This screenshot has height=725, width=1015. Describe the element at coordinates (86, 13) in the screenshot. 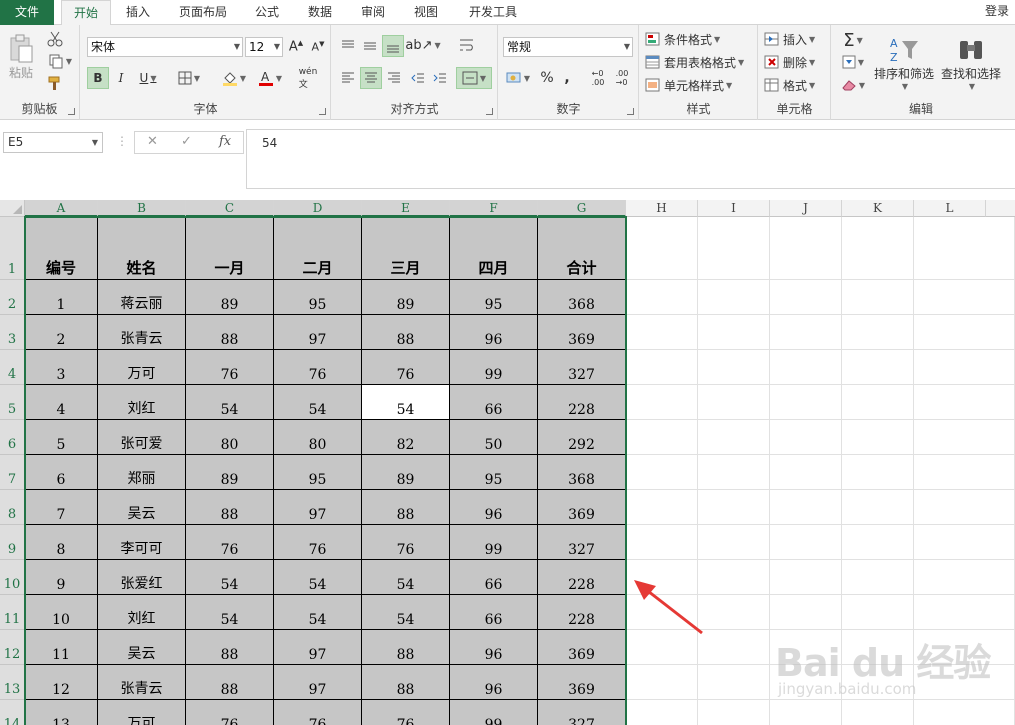

I see `tab-home: 开始` at that location.